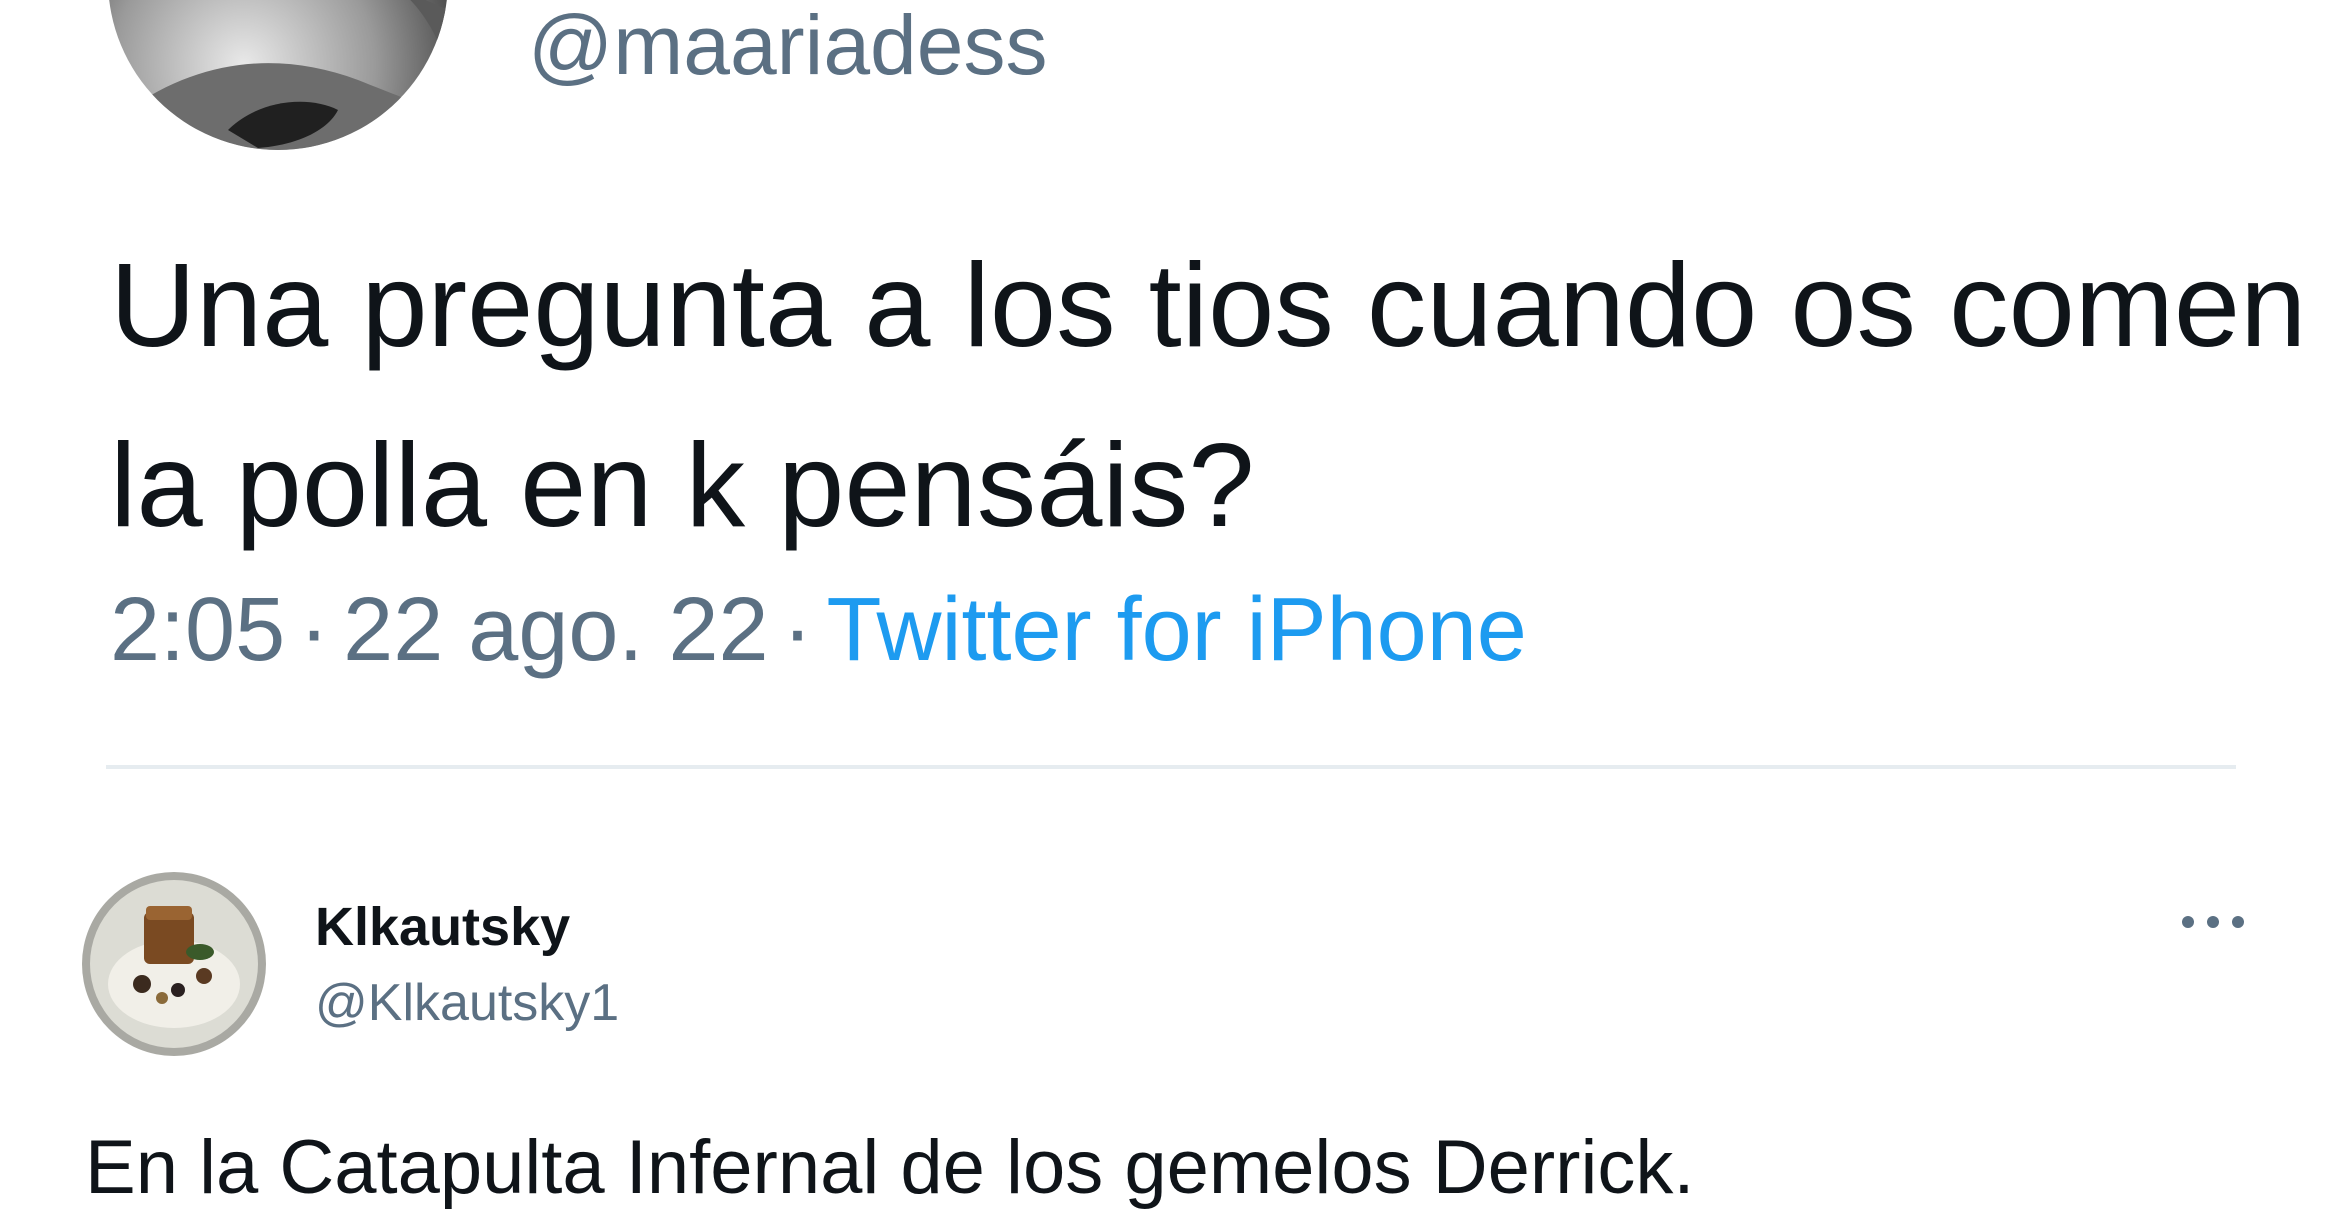 The image size is (2350, 1230). I want to click on more-horizontal-icon, so click(2213, 920).